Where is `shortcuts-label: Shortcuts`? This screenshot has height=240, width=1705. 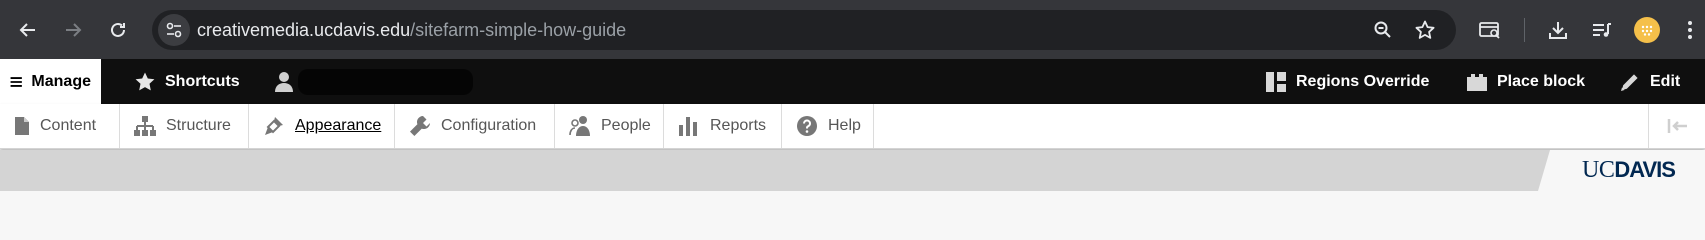
shortcuts-label: Shortcuts is located at coordinates (202, 81).